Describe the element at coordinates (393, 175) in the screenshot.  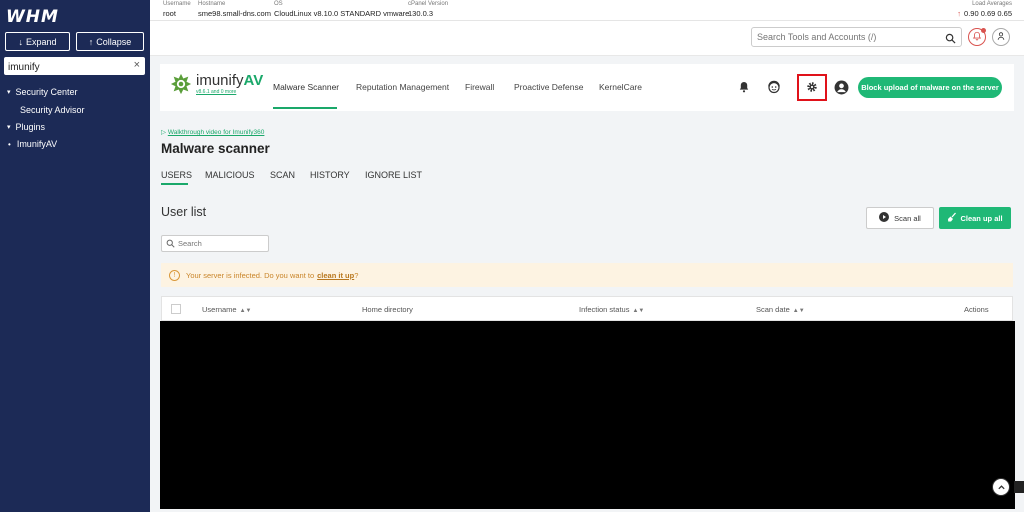
I see `tab-ignore-list: IGNORE LIST` at that location.